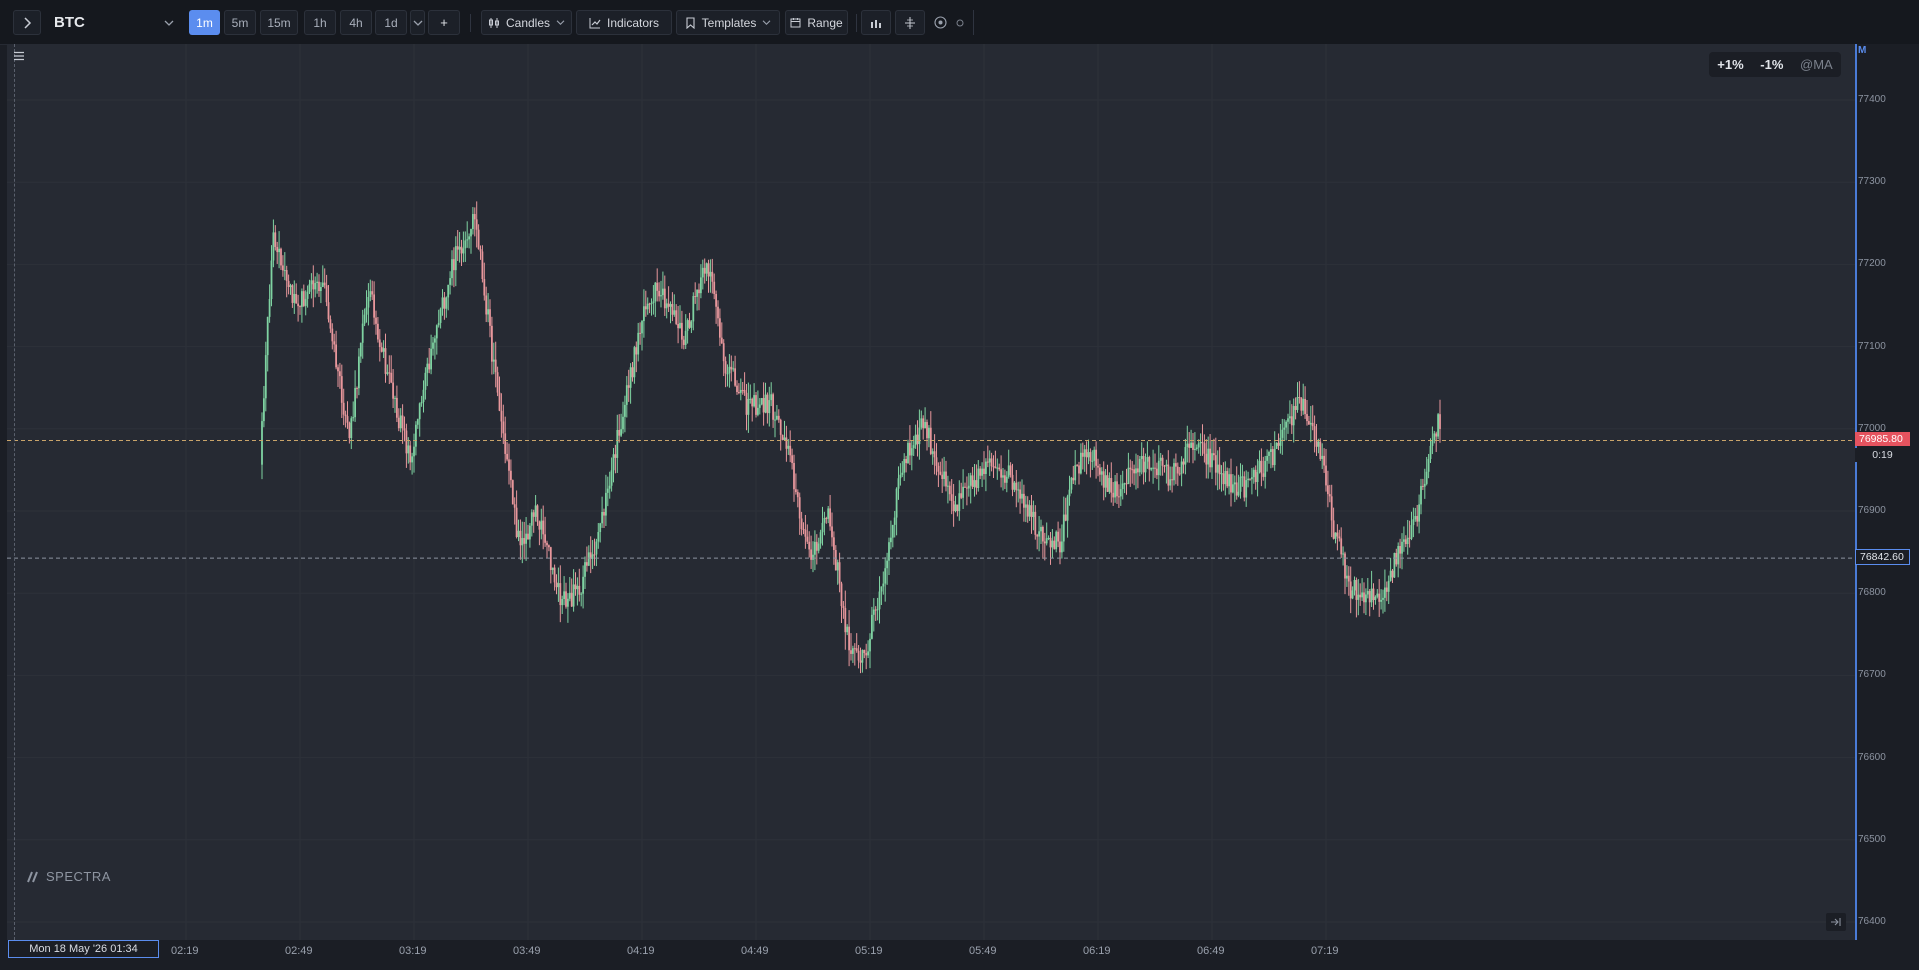  Describe the element at coordinates (1882, 455) in the screenshot. I see `countdown-value: 0:19` at that location.